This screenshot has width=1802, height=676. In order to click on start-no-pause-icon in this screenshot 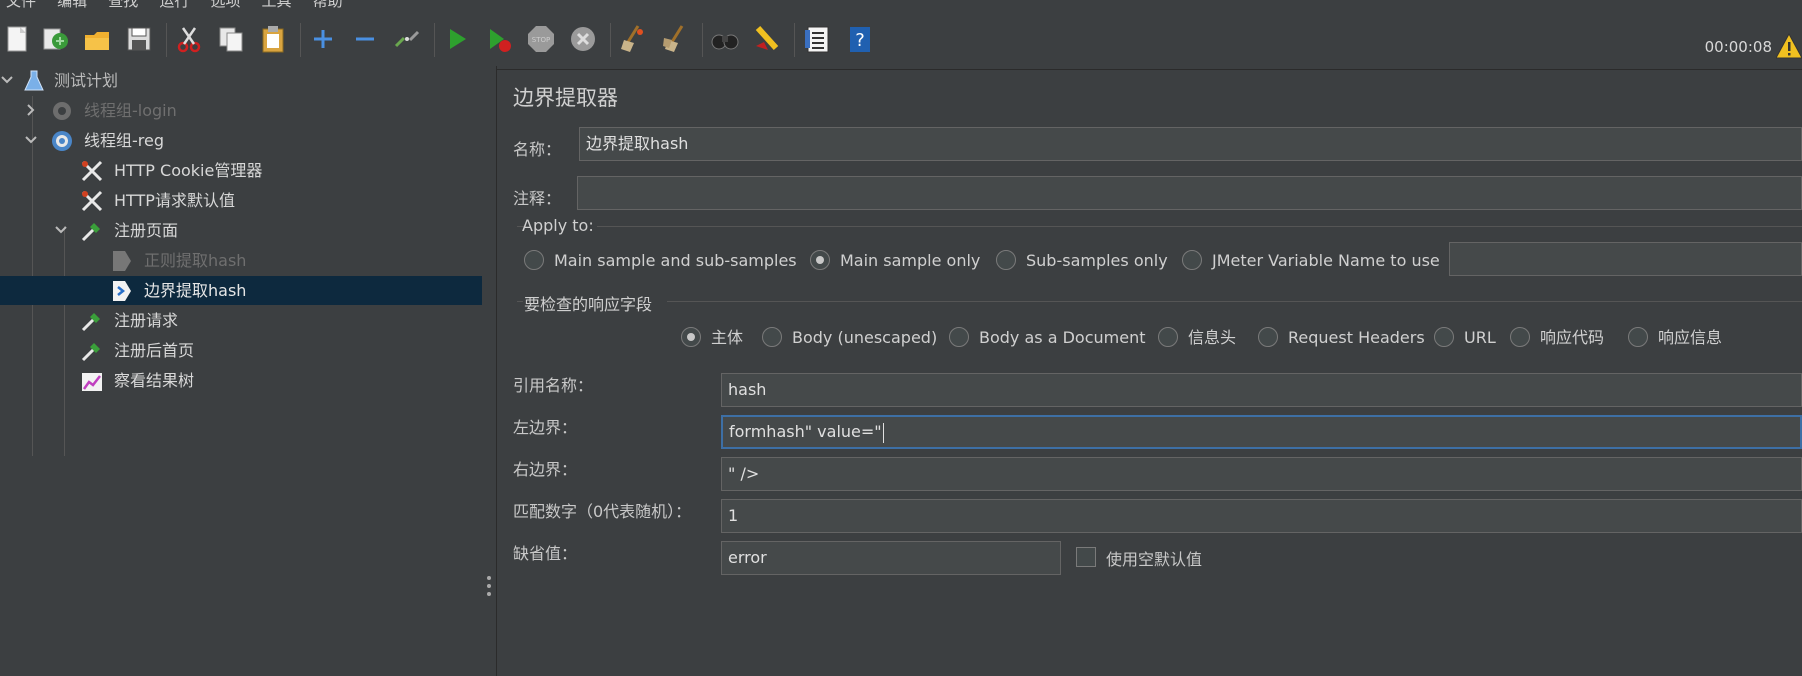, I will do `click(499, 39)`.